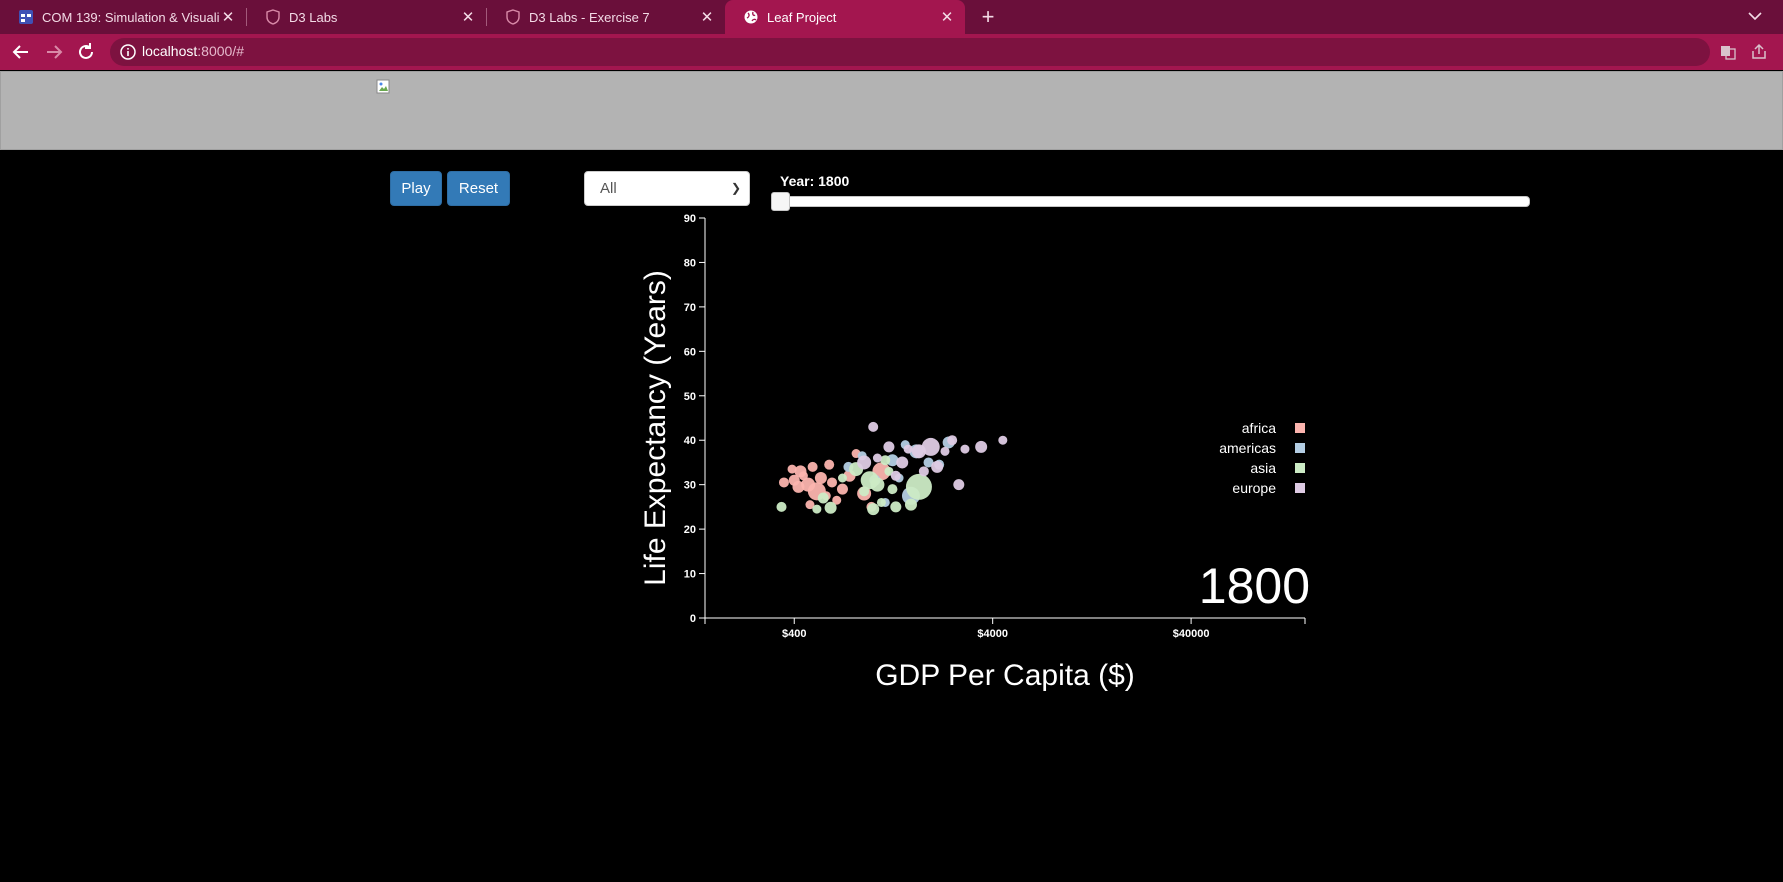  Describe the element at coordinates (273, 17) in the screenshot. I see `shield-favicon-icon` at that location.